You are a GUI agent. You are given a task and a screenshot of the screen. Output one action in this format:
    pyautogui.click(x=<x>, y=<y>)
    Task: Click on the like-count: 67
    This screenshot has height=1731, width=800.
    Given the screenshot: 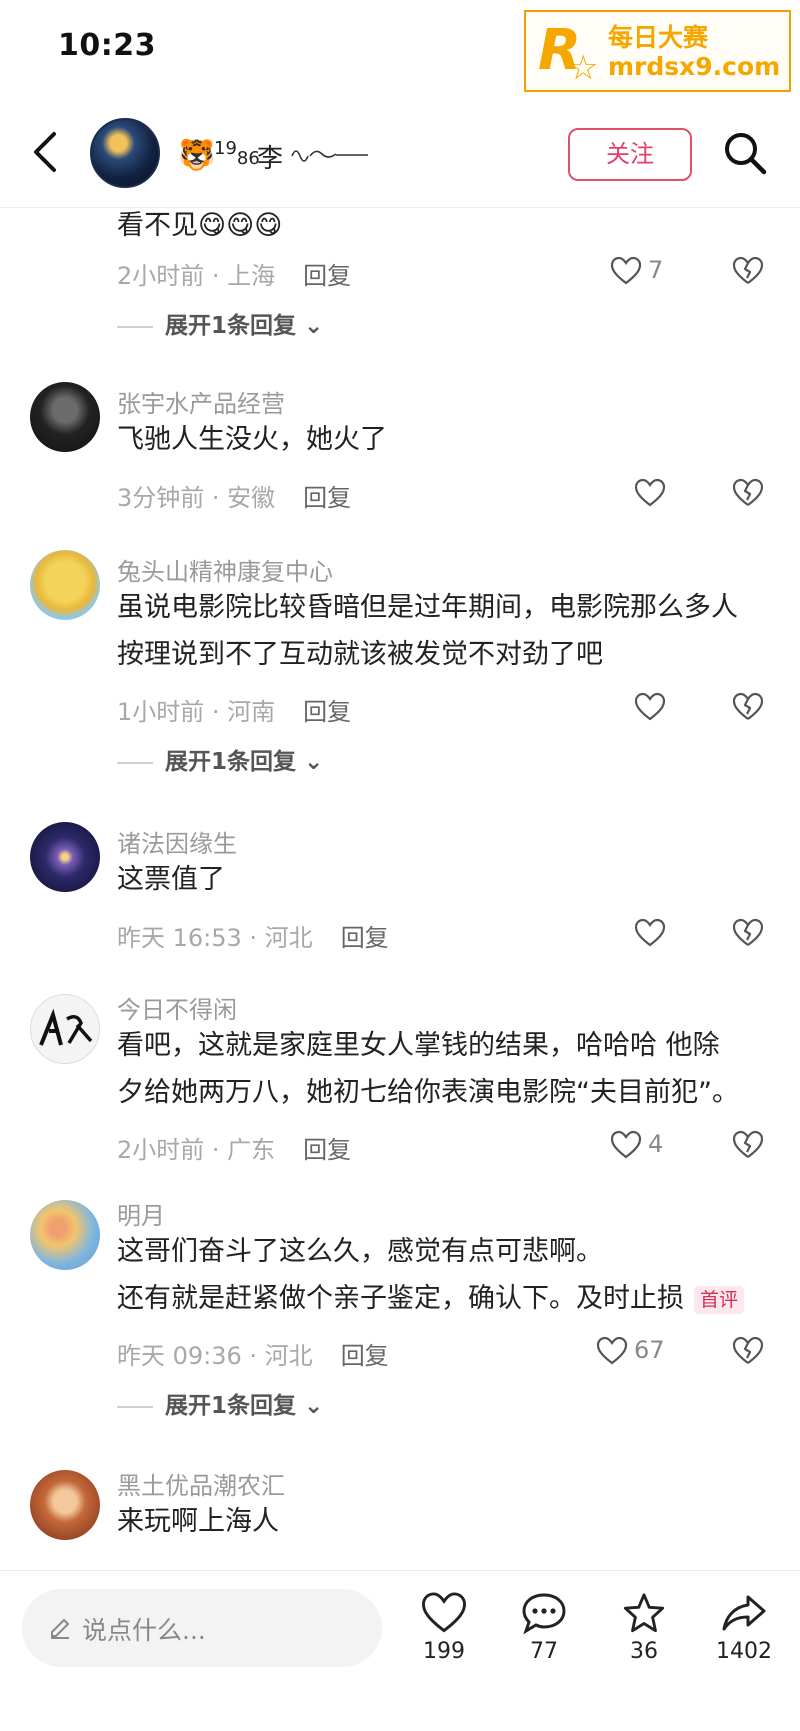 What is the action you would take?
    pyautogui.click(x=649, y=1350)
    